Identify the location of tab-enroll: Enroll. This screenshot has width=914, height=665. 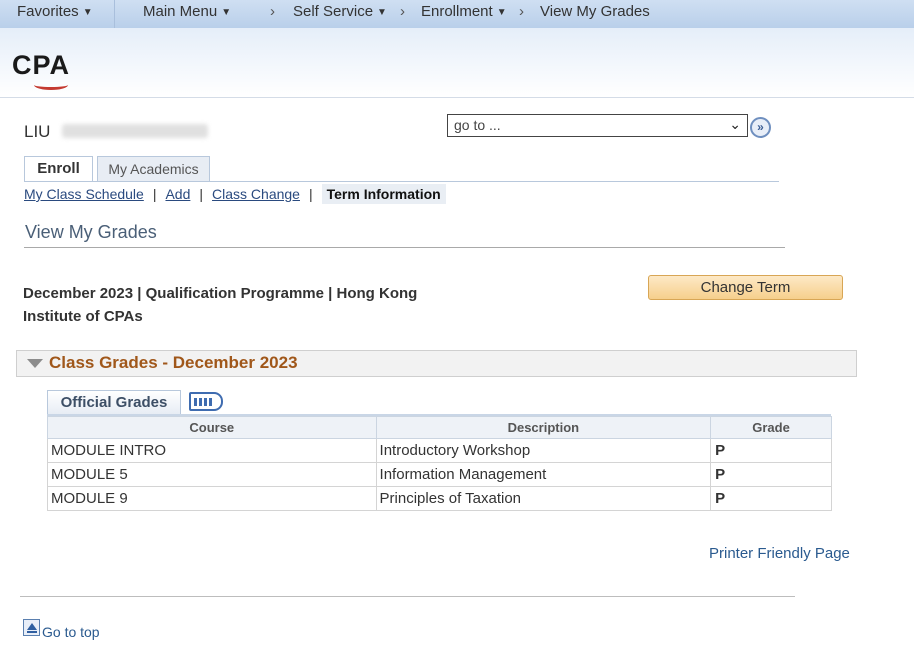
(58, 169).